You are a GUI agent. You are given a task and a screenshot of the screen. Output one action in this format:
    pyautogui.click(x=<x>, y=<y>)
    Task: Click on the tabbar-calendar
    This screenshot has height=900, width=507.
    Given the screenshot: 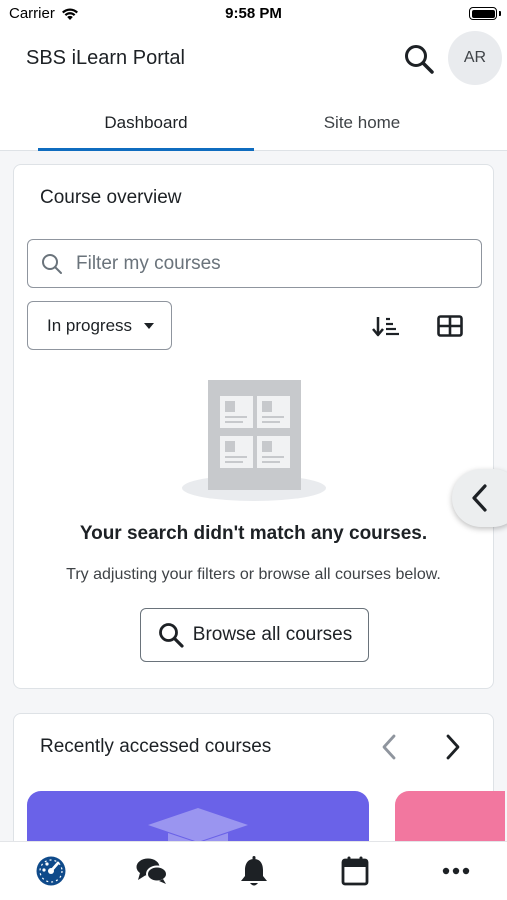 What is the action you would take?
    pyautogui.click(x=355, y=871)
    